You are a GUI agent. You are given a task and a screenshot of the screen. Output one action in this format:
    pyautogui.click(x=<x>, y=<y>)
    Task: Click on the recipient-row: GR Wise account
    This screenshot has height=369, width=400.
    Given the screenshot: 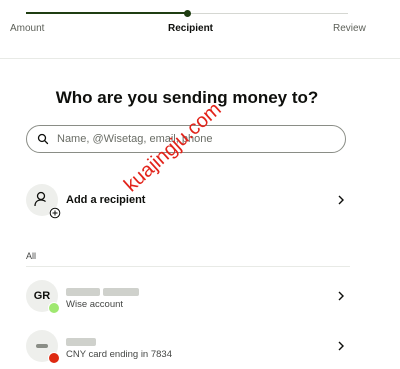 What is the action you would take?
    pyautogui.click(x=188, y=297)
    